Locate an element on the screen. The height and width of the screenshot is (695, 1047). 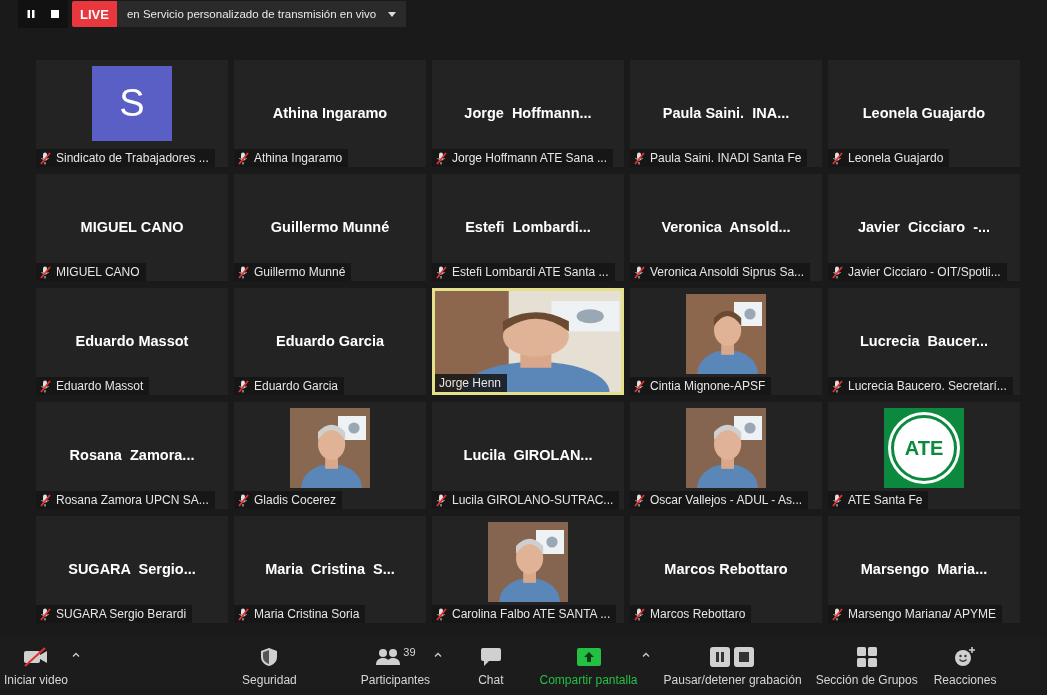
participant-label: Guillermo Munné is located at coordinates (293, 272).